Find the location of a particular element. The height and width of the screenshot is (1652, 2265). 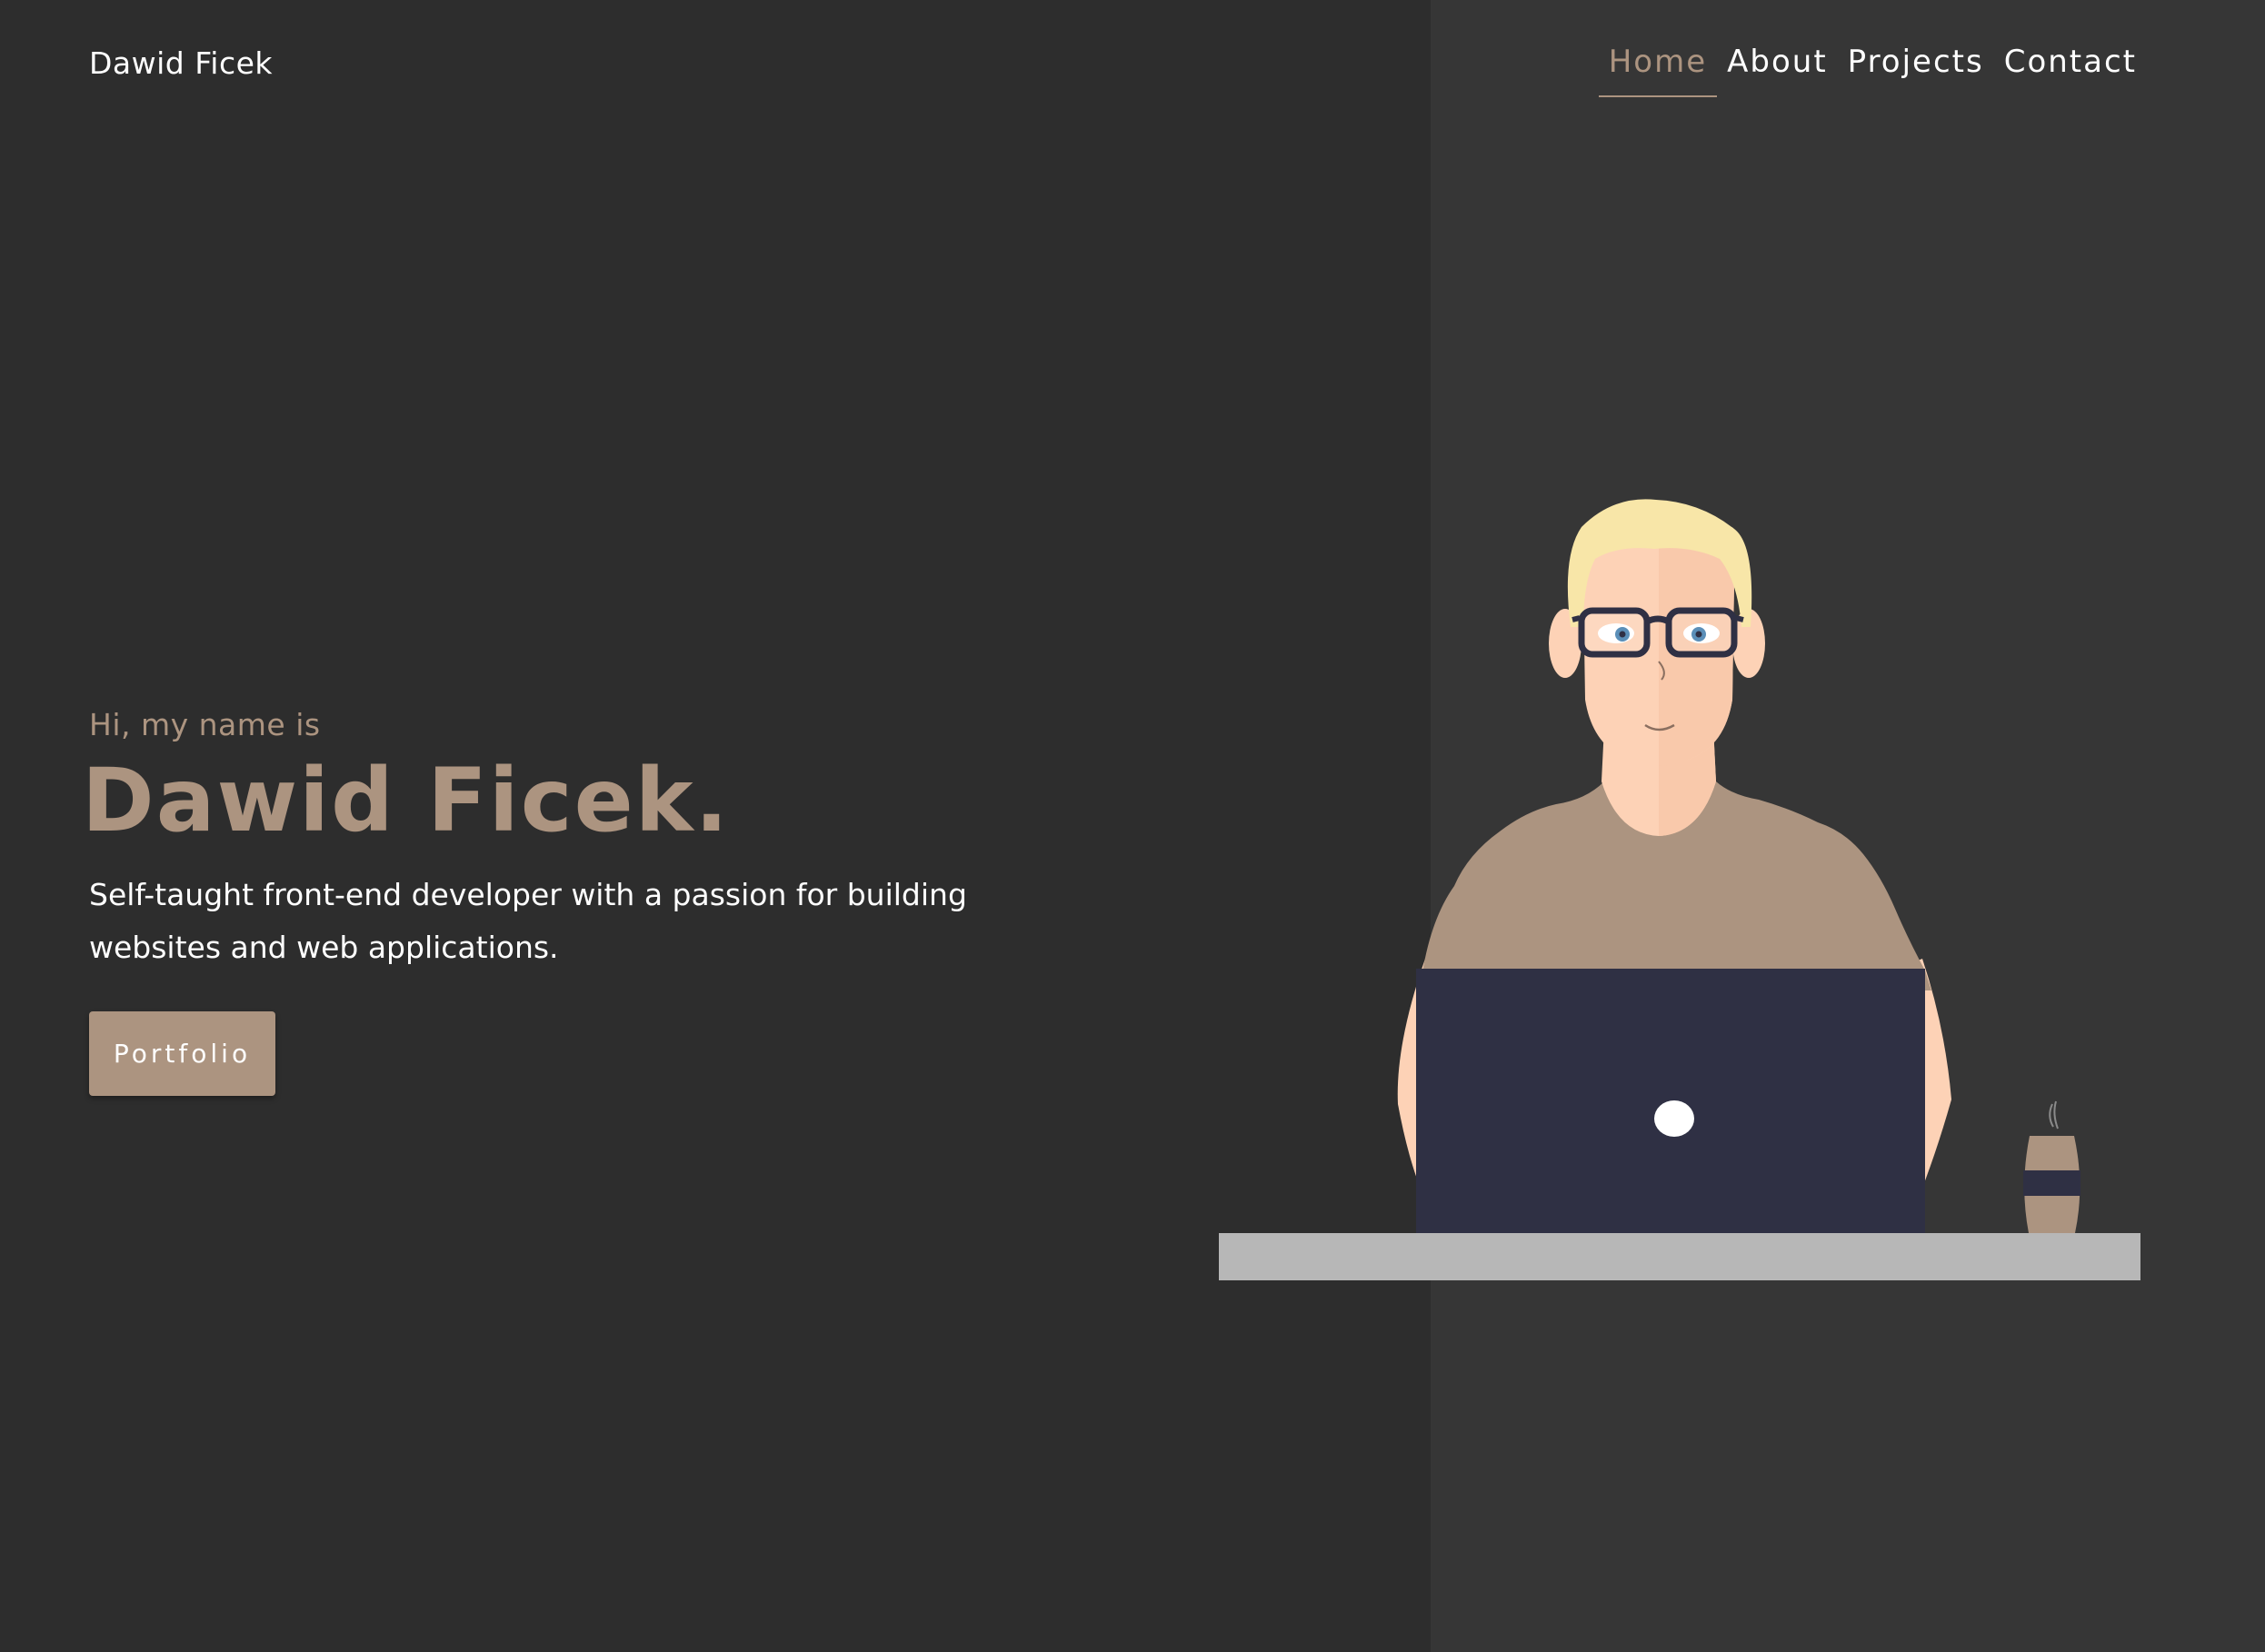

main-navigation: Home About Projects Contact is located at coordinates (1873, 71).